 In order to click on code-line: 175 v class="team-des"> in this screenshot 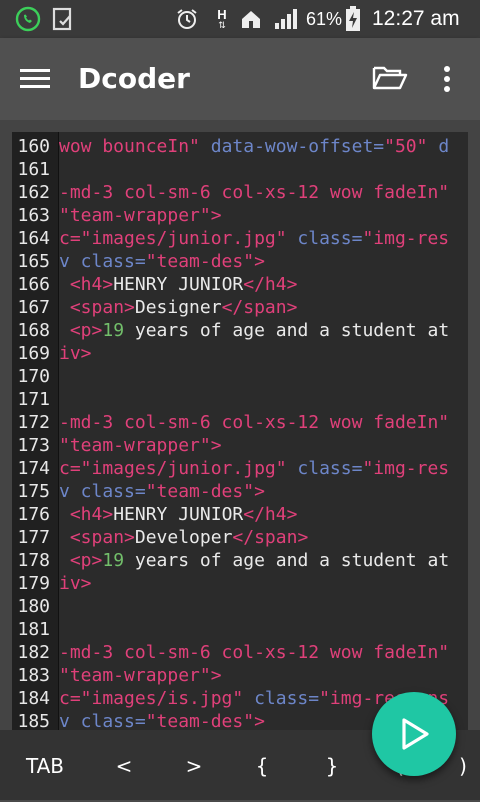, I will do `click(240, 491)`.